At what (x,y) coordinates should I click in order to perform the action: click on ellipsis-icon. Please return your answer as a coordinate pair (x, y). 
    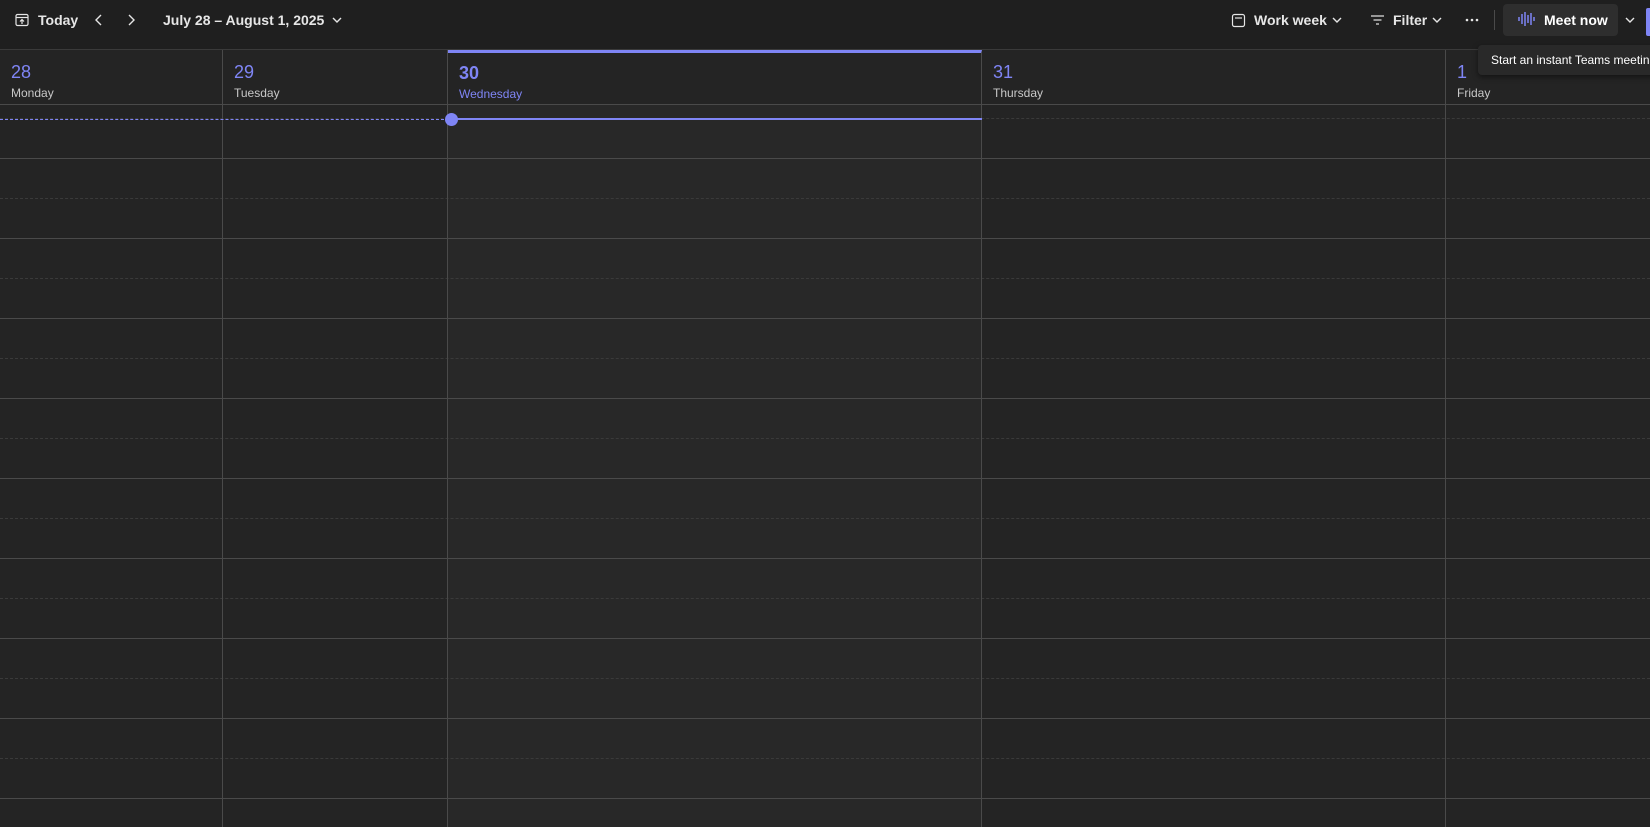
    Looking at the image, I should click on (1472, 20).